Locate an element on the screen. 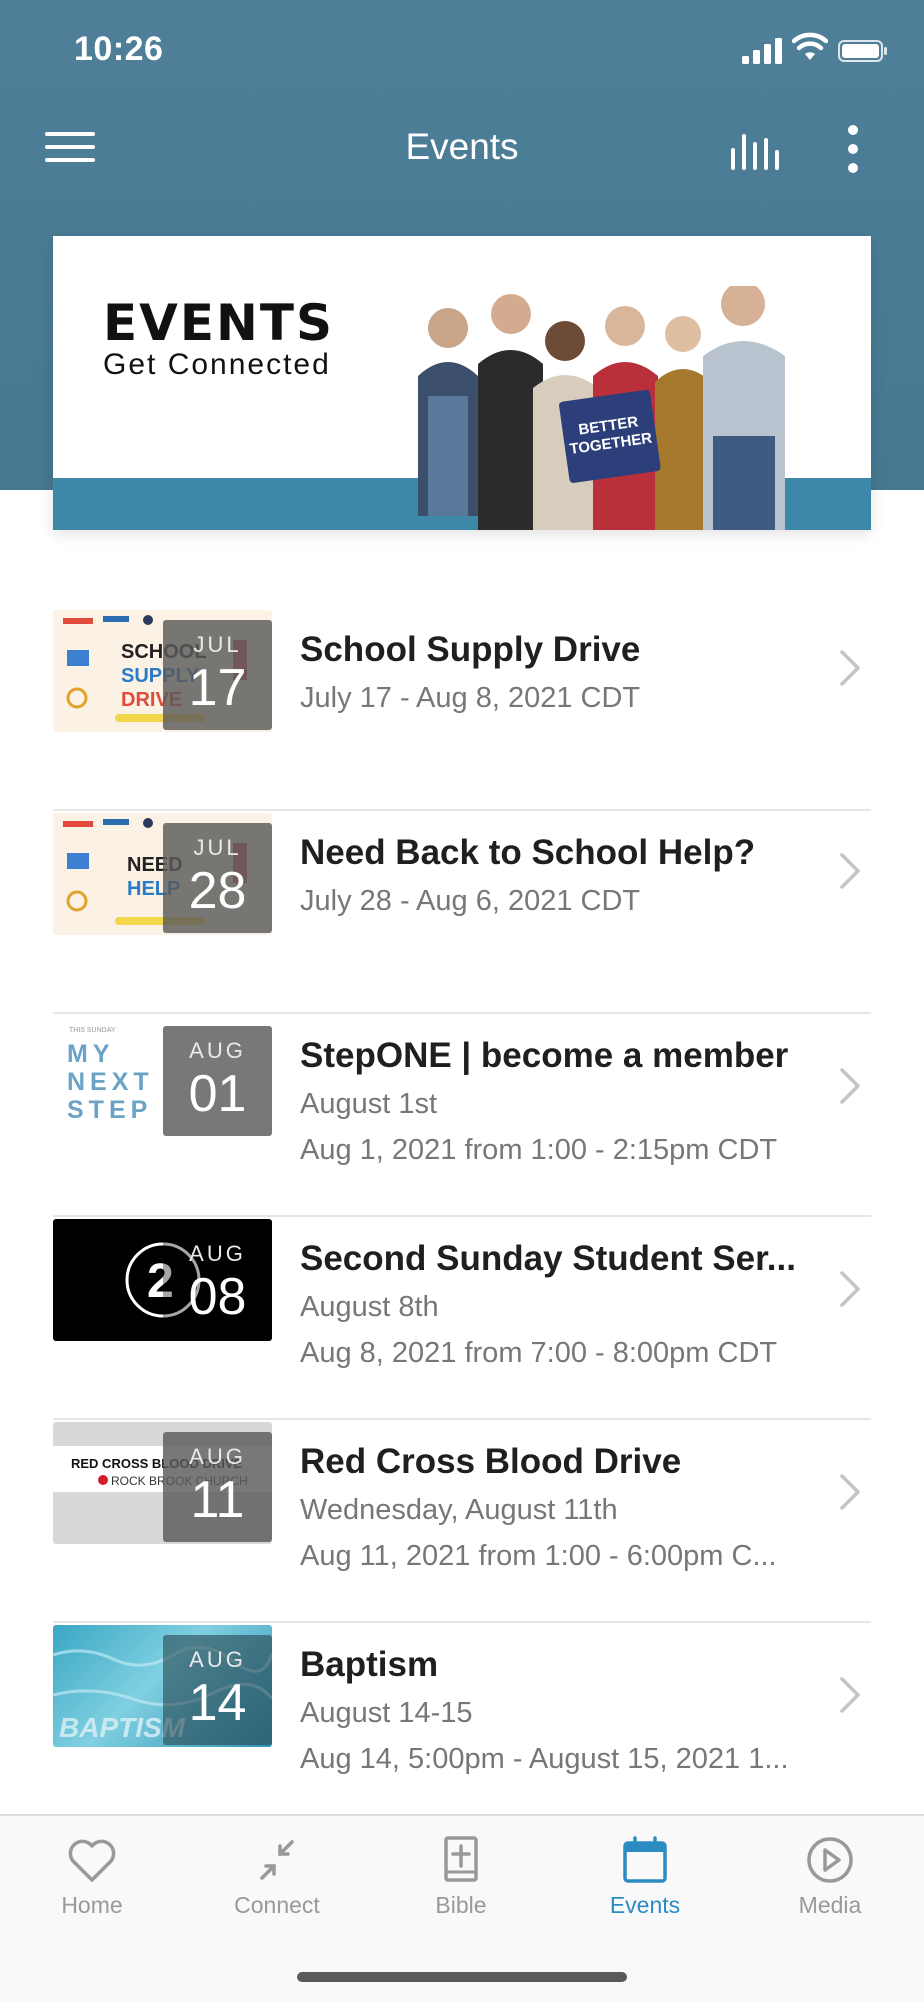  event-day: 17 is located at coordinates (217, 688).